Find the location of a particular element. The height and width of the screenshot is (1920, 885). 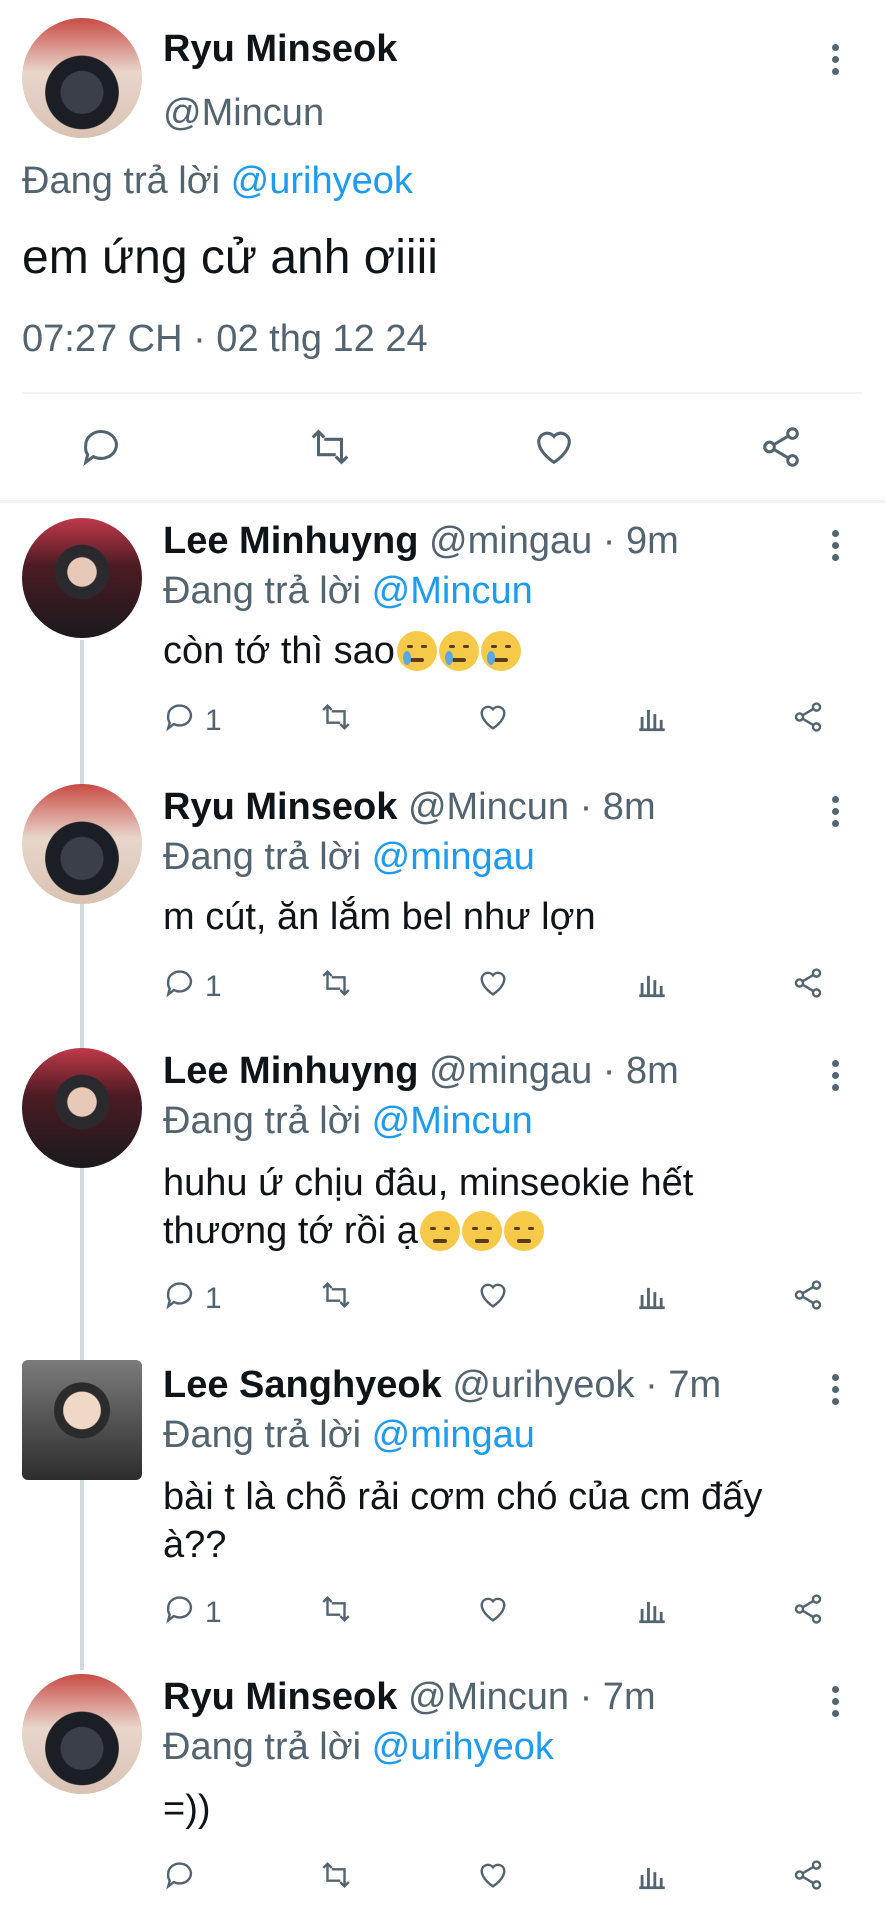

reply-text-line: bài t là chỗ rải cơm chó của cm đấy is located at coordinates (463, 1497).